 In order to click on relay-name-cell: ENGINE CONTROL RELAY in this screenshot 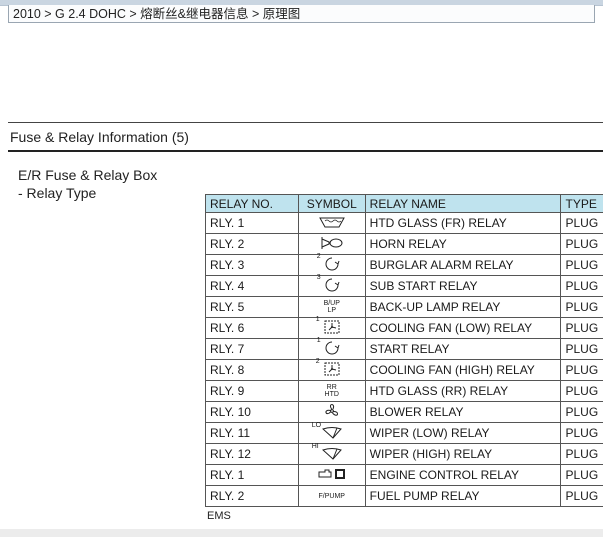, I will do `click(463, 475)`.